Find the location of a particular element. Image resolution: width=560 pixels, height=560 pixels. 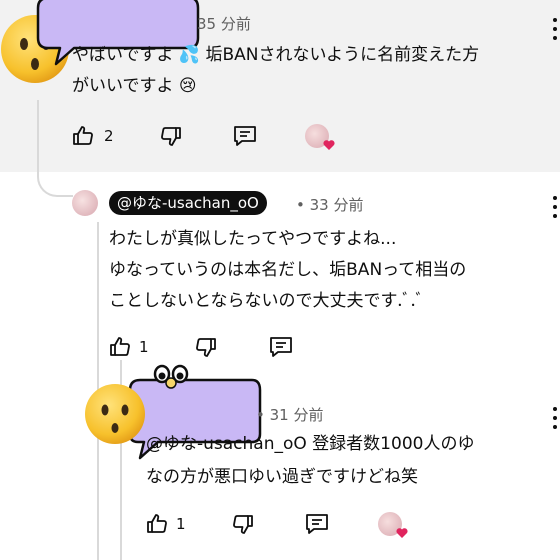

avatar is located at coordinates (85, 203).